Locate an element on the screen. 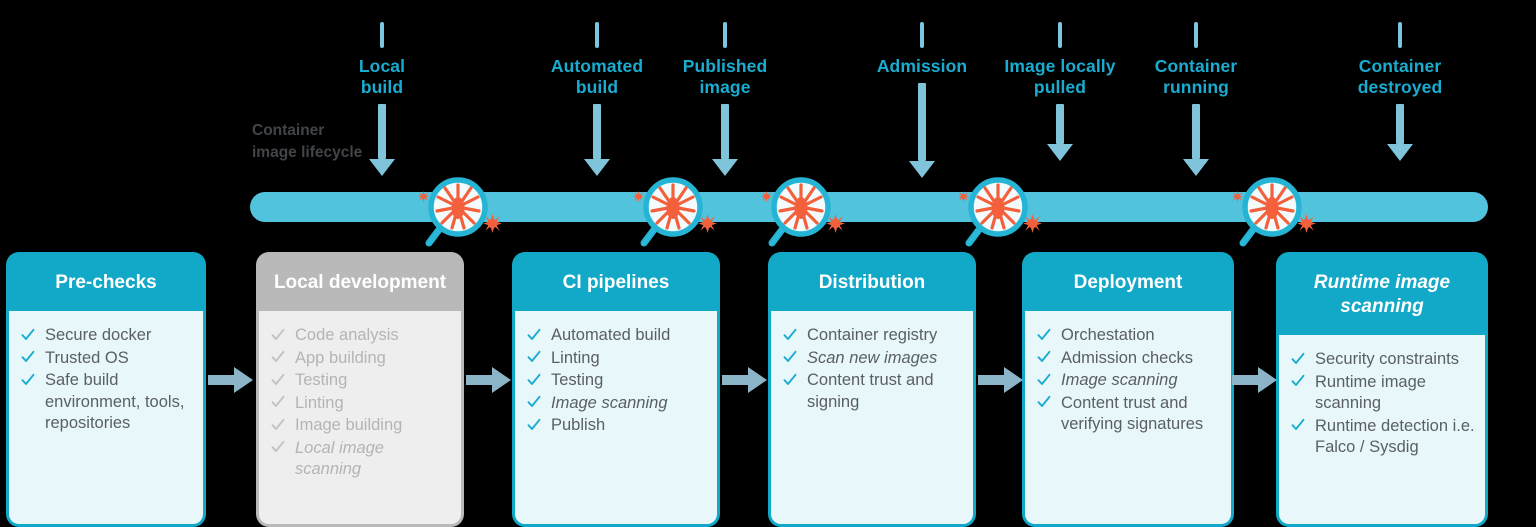 Image resolution: width=1536 pixels, height=527 pixels. checklist-item-label: Content trust and signing is located at coordinates (870, 391).